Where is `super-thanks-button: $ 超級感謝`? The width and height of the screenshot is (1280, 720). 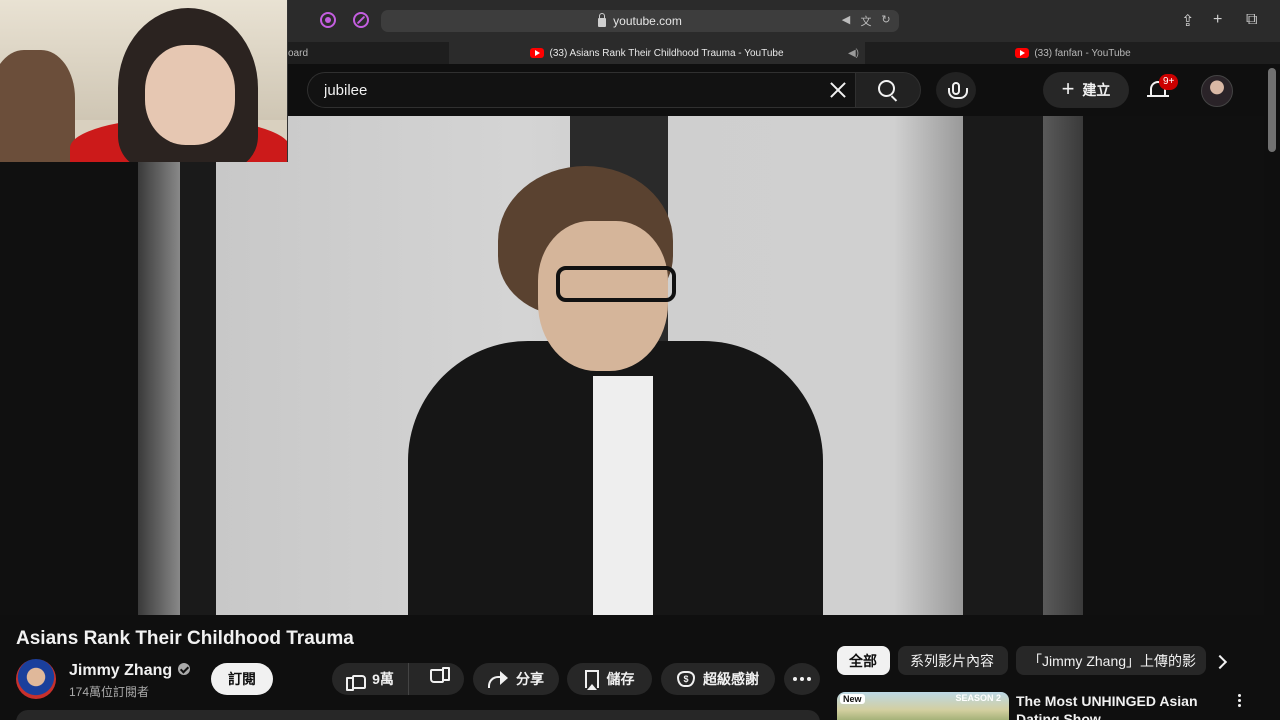
super-thanks-button: $ 超級感謝 is located at coordinates (718, 679).